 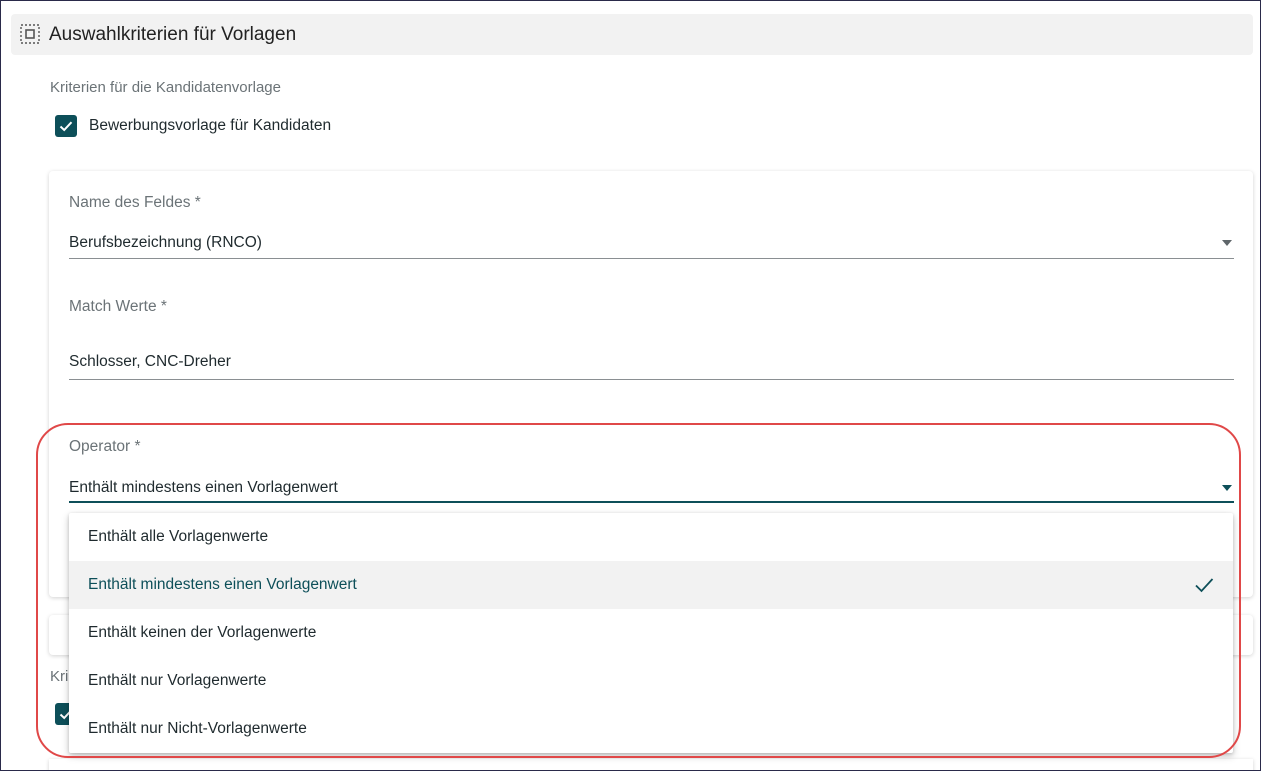 What do you see at coordinates (651, 681) in the screenshot?
I see `operator-option-only-template: Enthält nur Vorlagenwerte` at bounding box center [651, 681].